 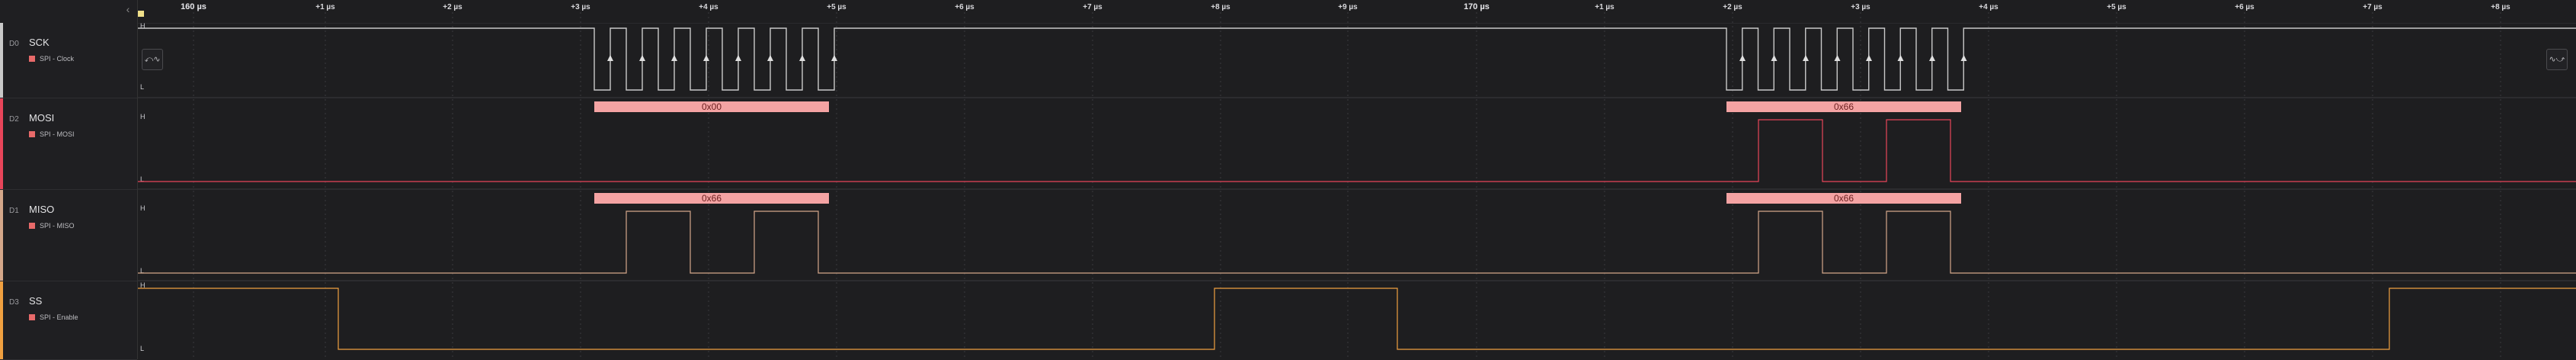 I want to click on channel-id: D3, so click(x=14, y=302).